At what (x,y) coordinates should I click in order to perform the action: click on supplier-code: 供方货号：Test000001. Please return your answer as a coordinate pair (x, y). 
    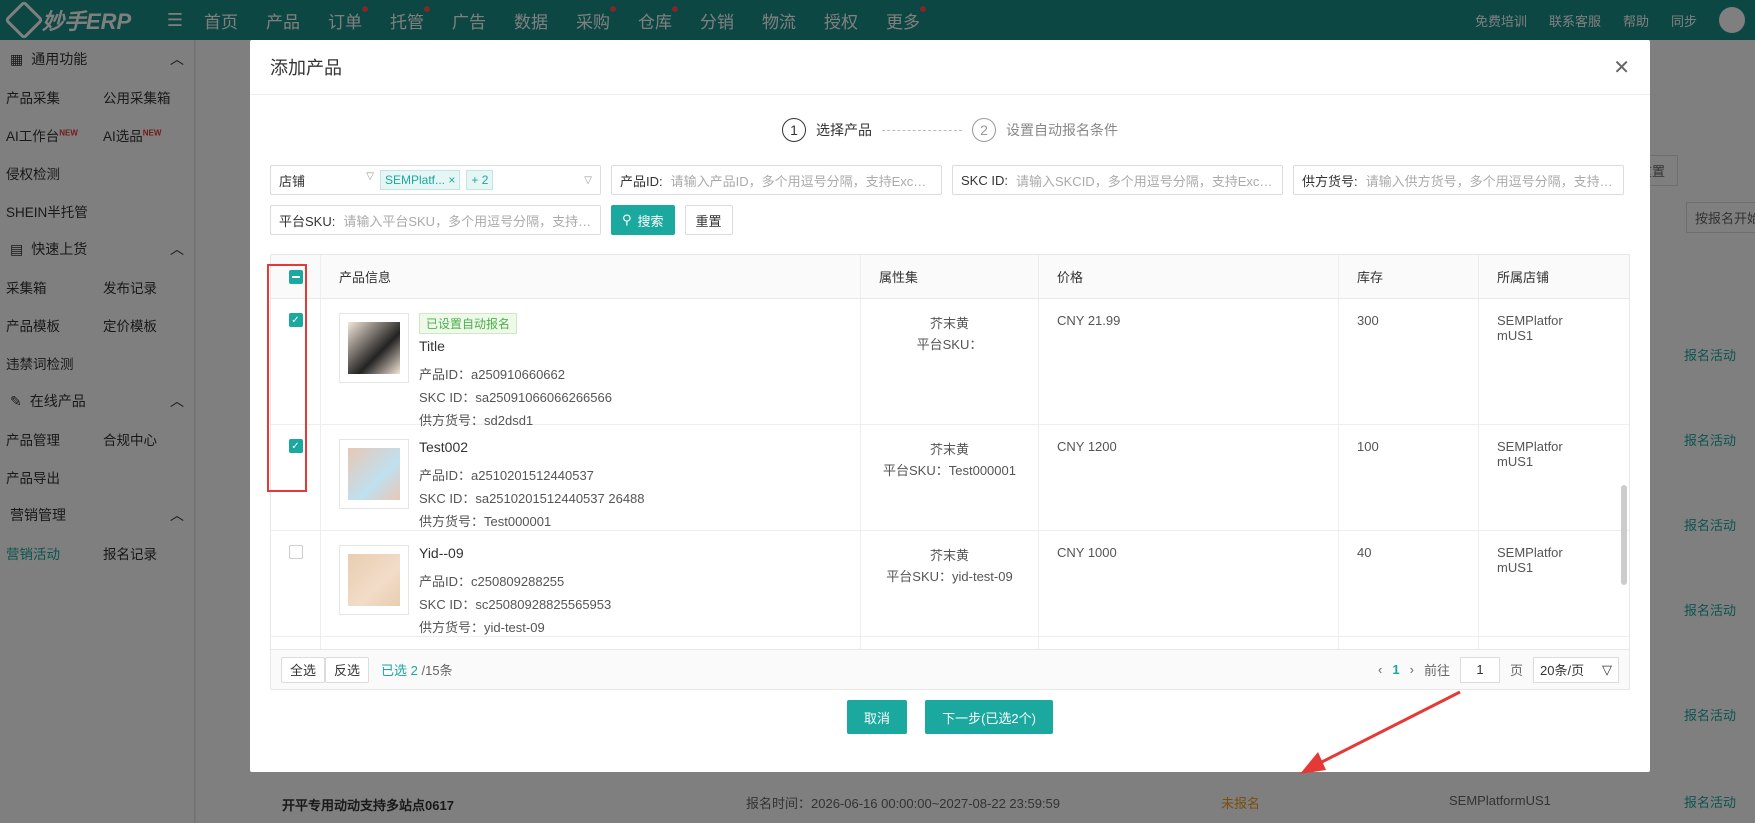
    Looking at the image, I should click on (485, 521).